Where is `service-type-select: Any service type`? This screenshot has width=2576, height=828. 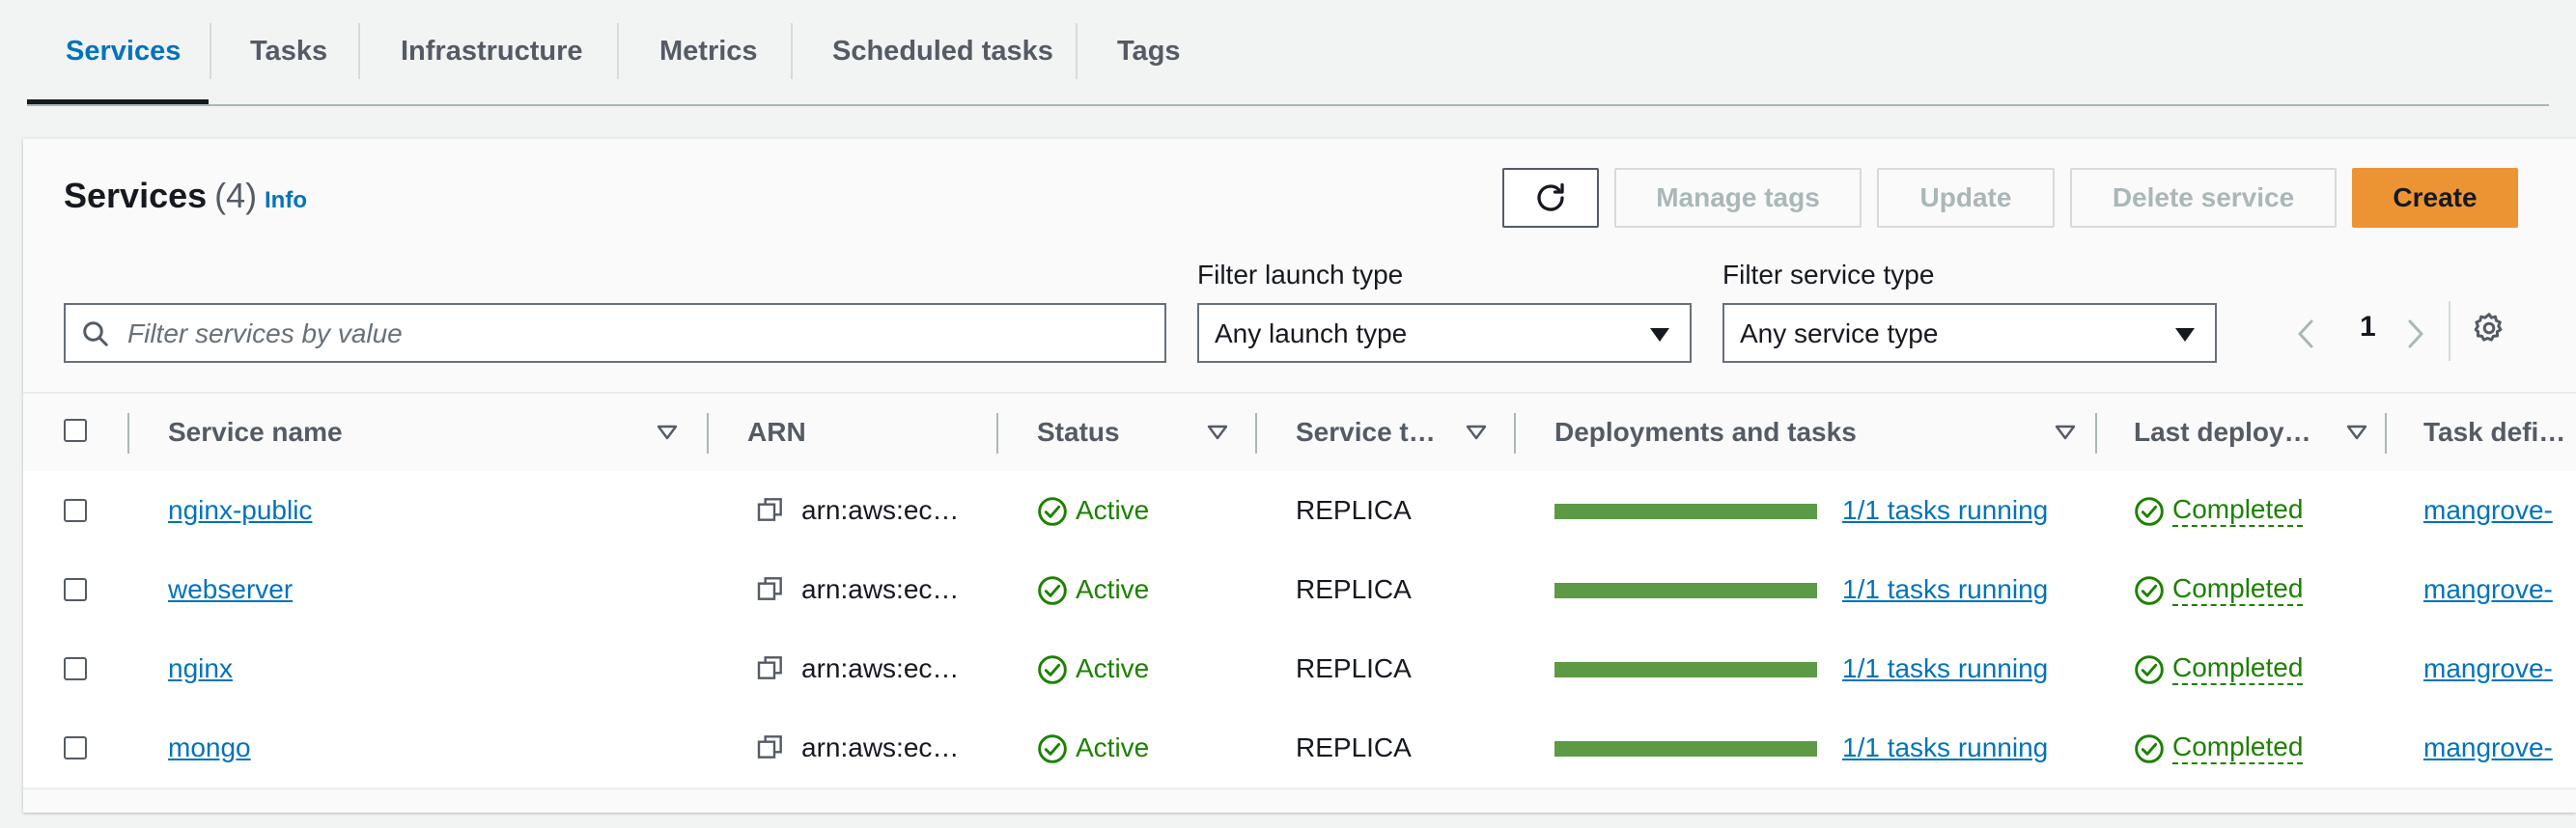
service-type-select: Any service type is located at coordinates (1970, 333).